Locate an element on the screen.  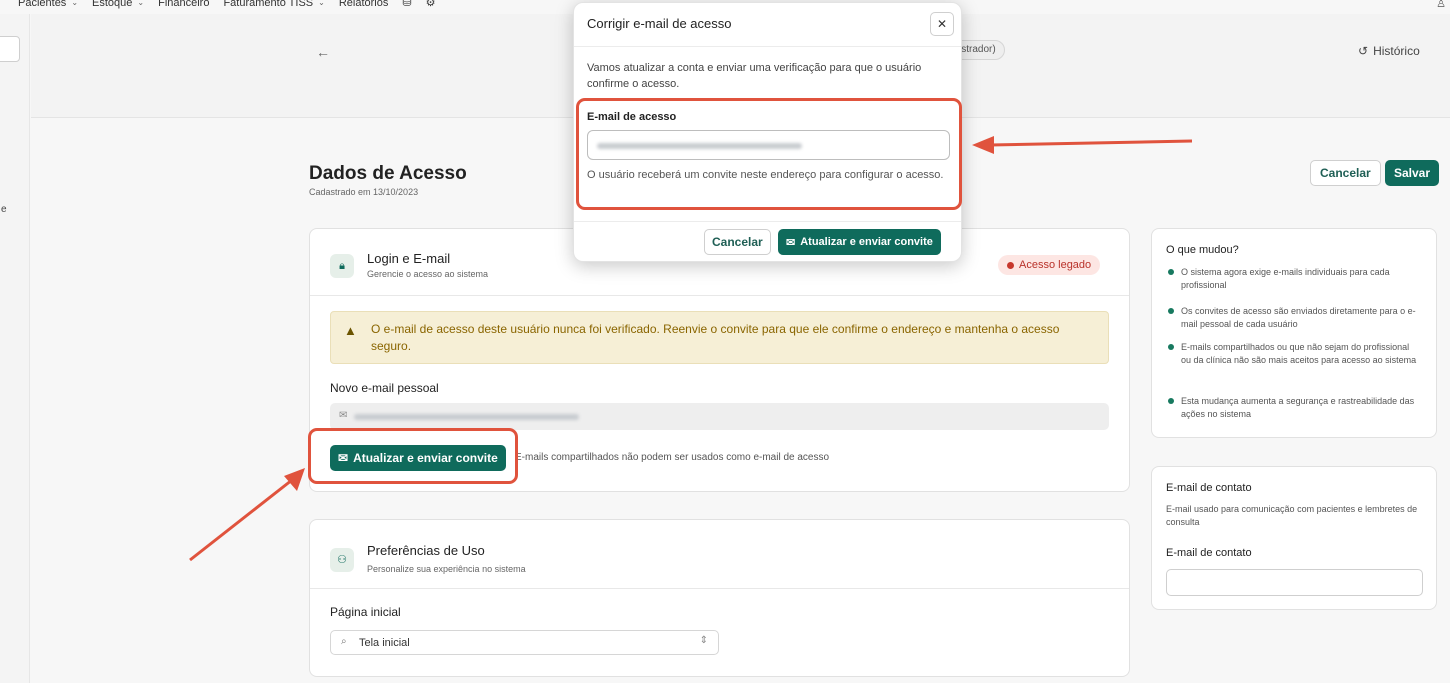
arrow-to-modal-field is located at coordinates (1082, 145).